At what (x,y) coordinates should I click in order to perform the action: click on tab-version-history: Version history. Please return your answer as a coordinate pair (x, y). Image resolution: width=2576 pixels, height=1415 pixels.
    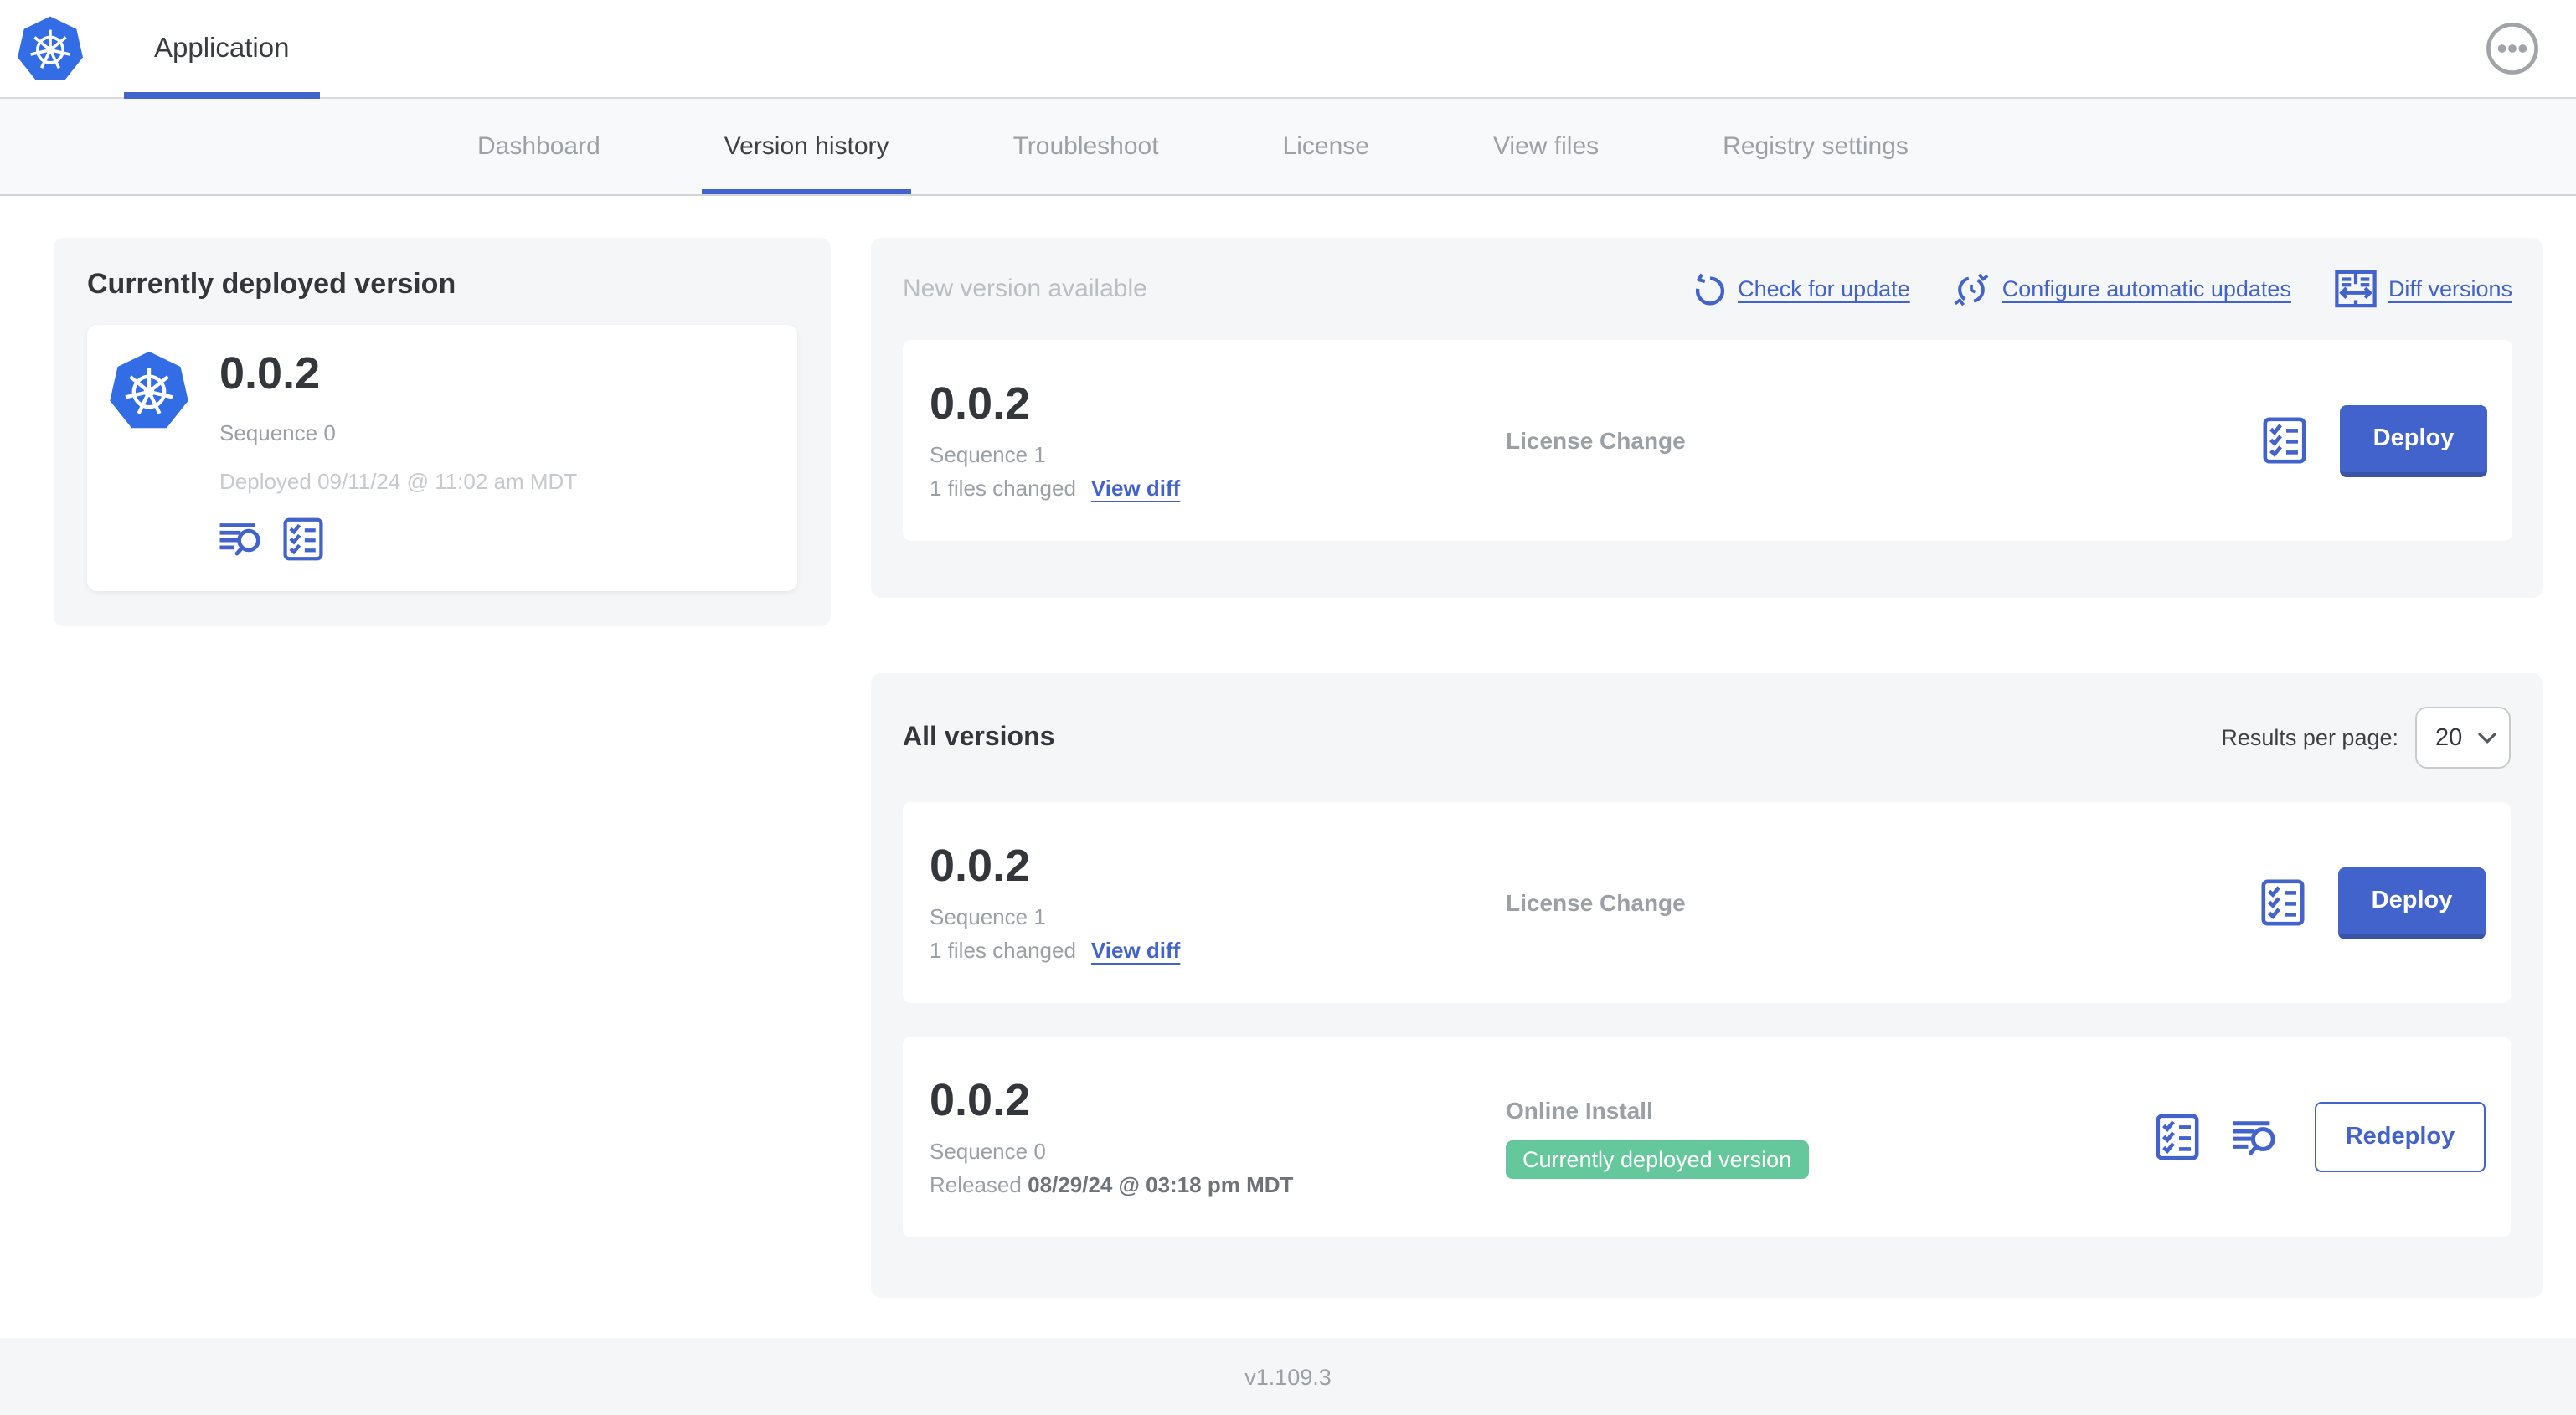
    Looking at the image, I should click on (807, 146).